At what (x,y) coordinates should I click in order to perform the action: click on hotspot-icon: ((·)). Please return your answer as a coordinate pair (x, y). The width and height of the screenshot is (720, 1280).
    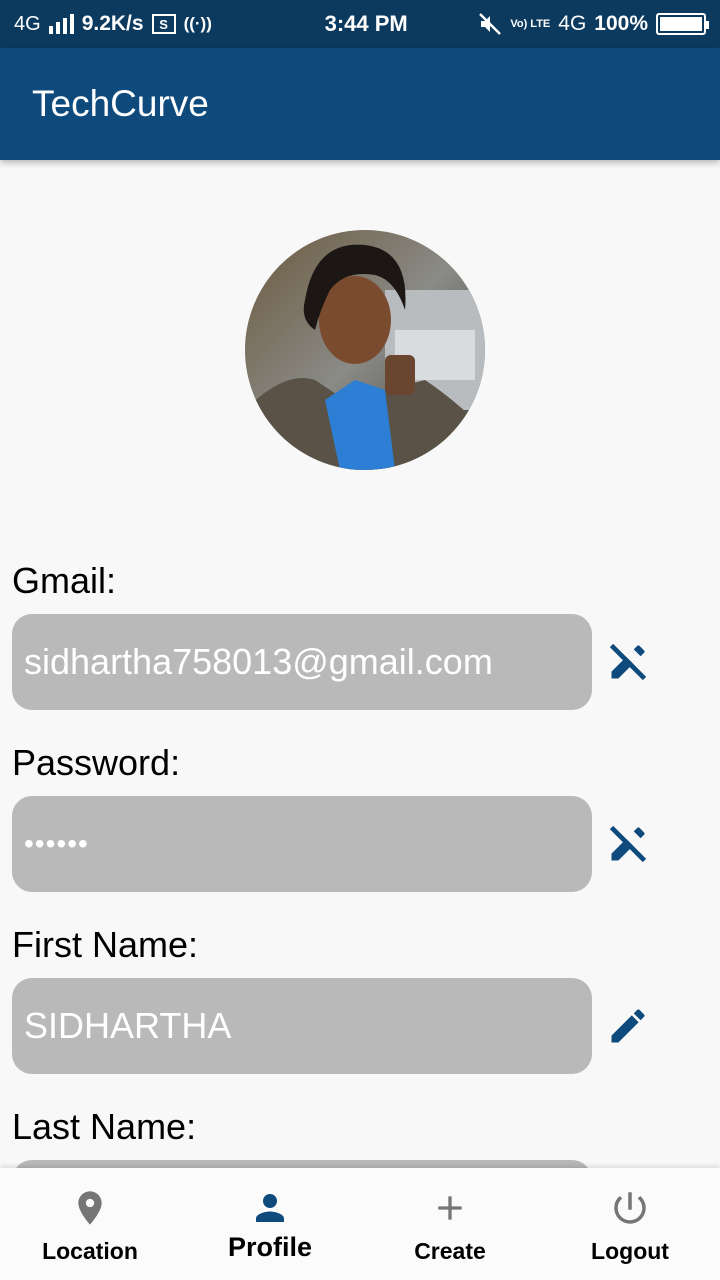
    Looking at the image, I should click on (197, 23).